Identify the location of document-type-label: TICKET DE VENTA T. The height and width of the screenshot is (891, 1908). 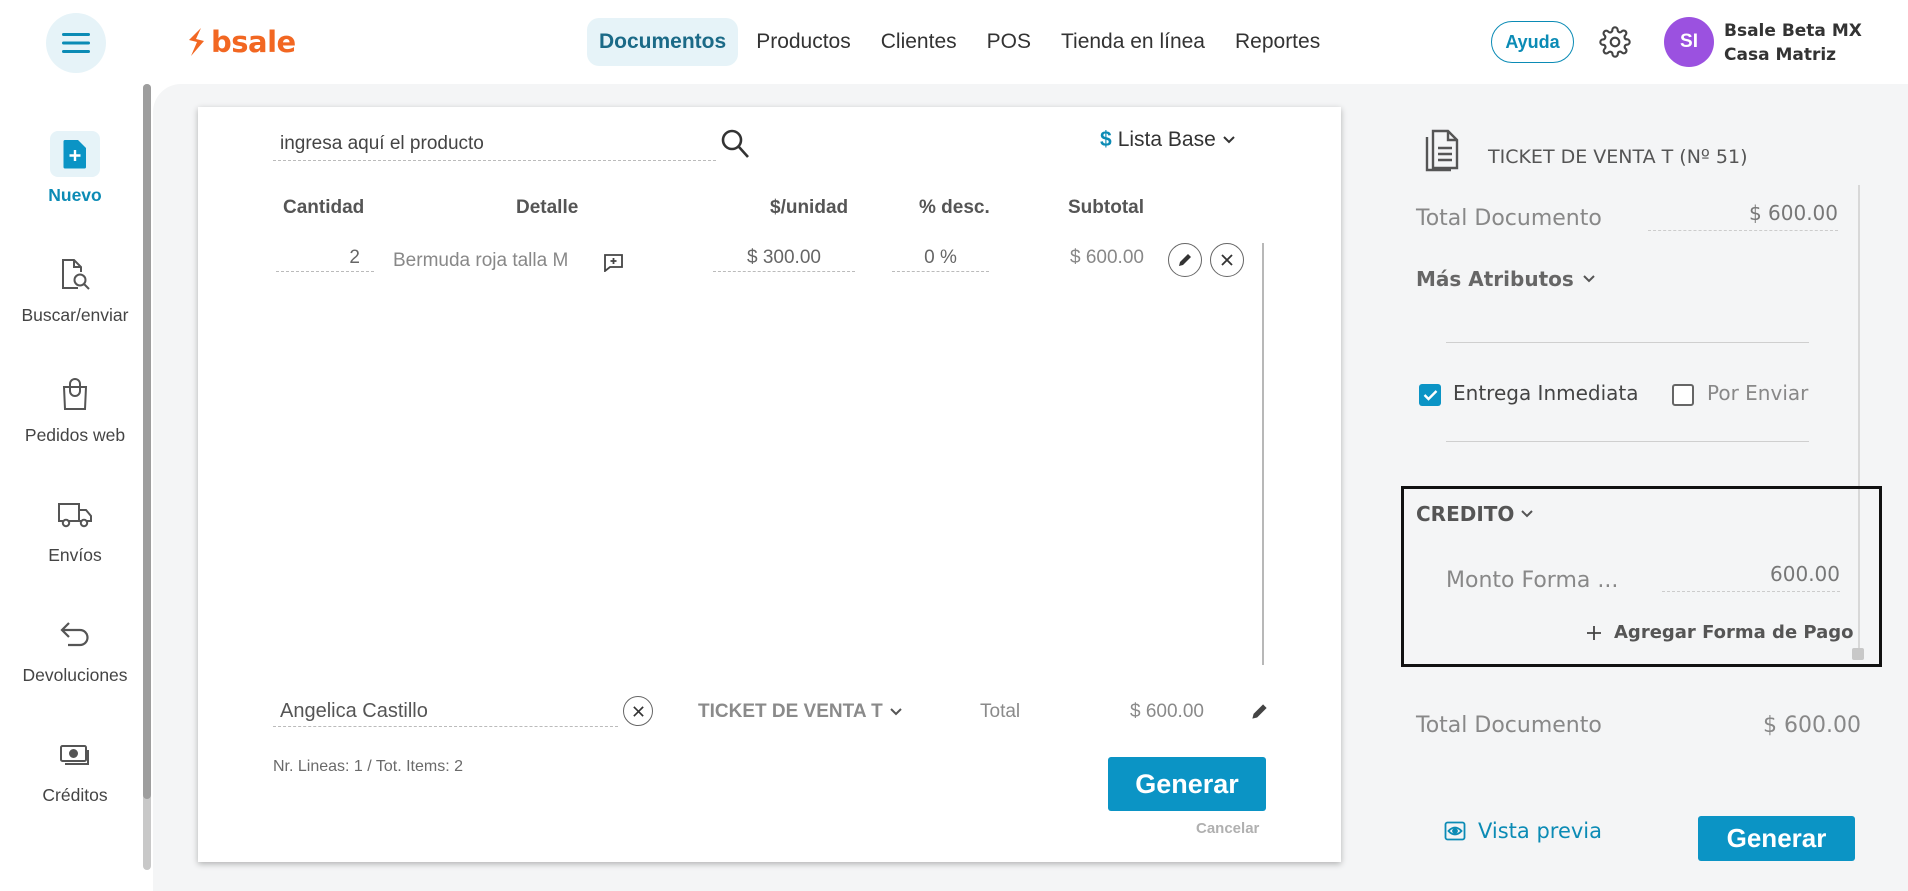
(790, 711).